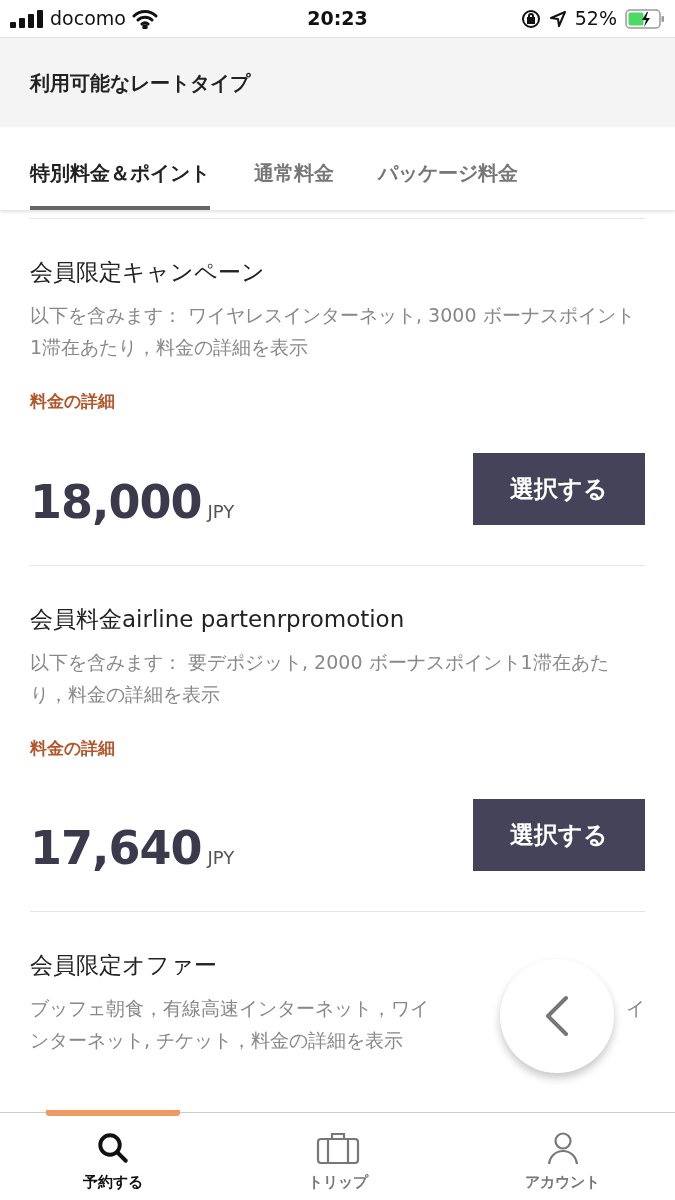 The height and width of the screenshot is (1200, 675). Describe the element at coordinates (88, 19) in the screenshot. I see `carrier-name: docomo` at that location.